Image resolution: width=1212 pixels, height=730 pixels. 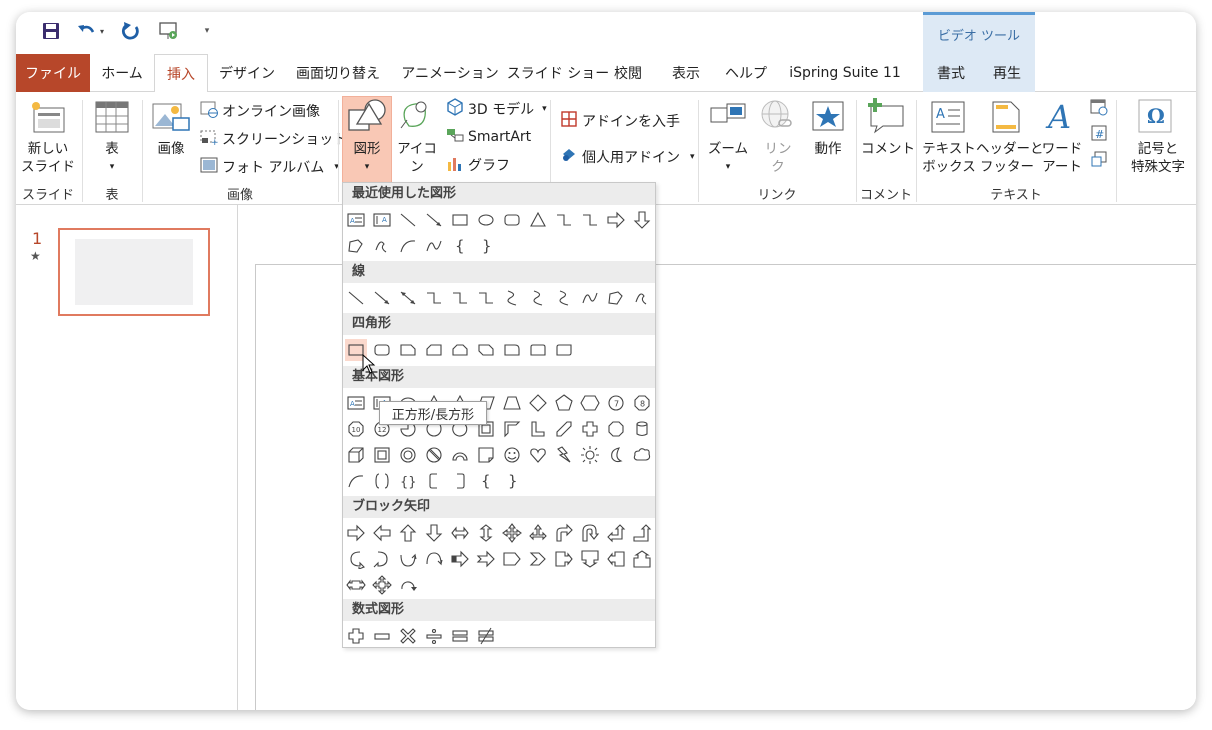 What do you see at coordinates (434, 455) in the screenshot?
I see `shape-noentry-icon` at bounding box center [434, 455].